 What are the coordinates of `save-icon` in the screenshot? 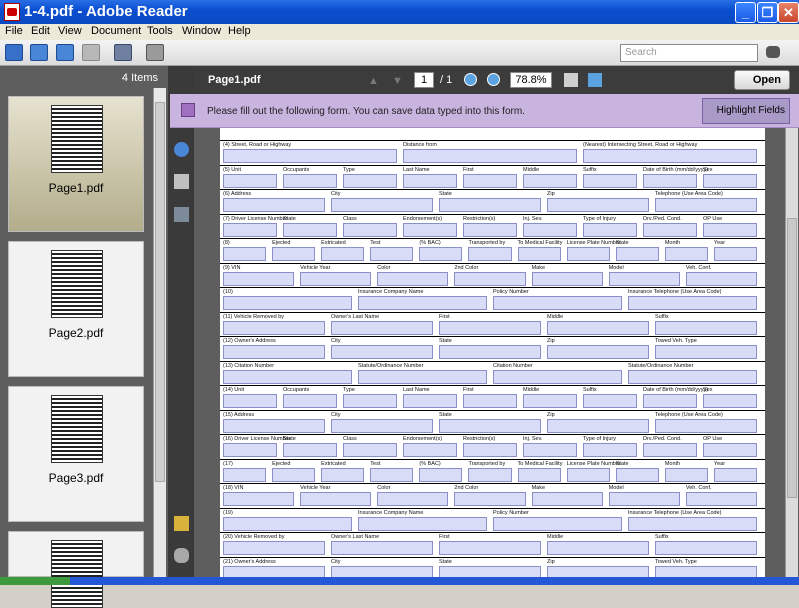 It's located at (123, 52).